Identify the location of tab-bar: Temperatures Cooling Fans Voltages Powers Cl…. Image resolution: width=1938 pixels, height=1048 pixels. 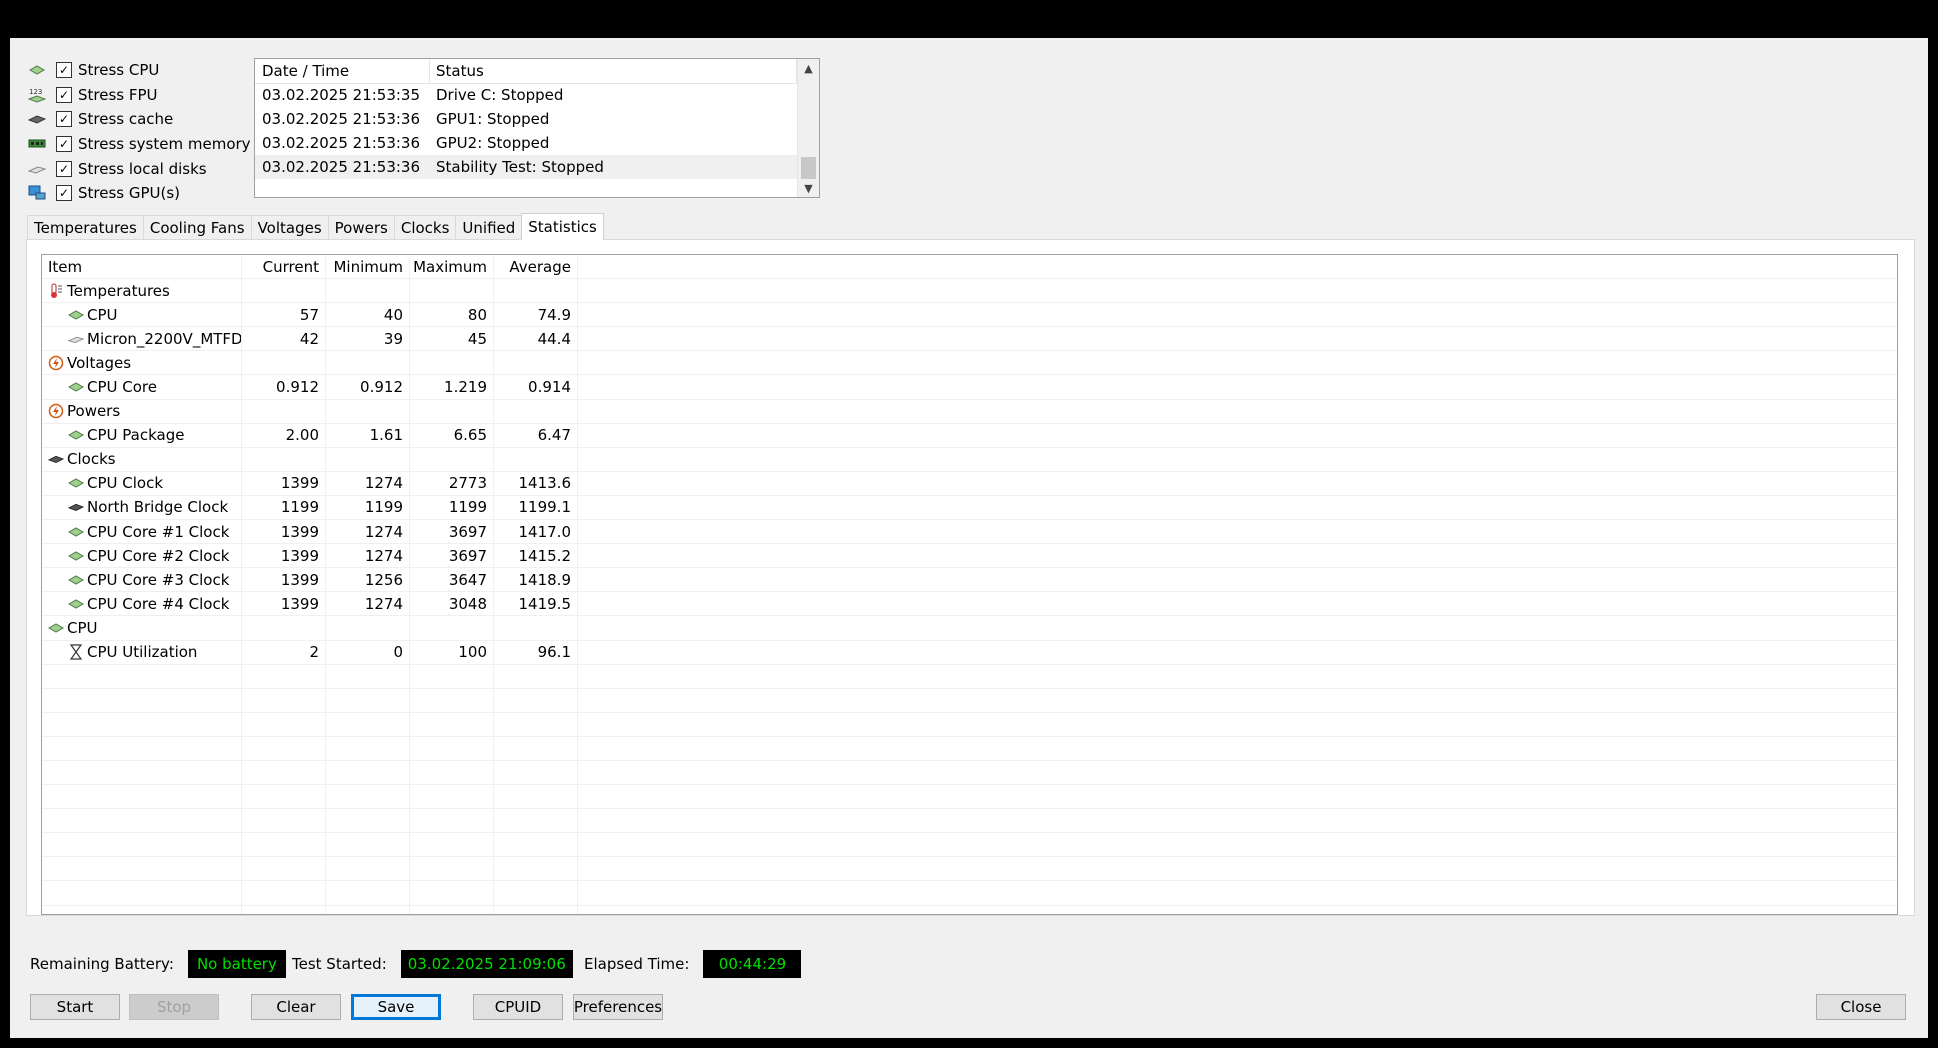
(315, 226).